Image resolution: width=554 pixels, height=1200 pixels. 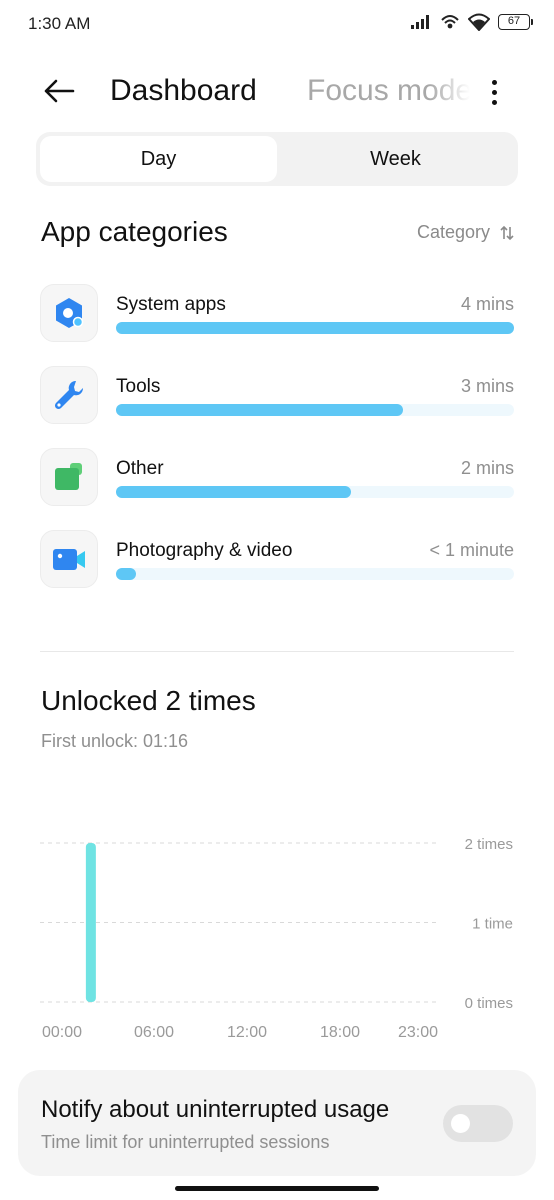 I want to click on sort-label: Category, so click(x=453, y=232).